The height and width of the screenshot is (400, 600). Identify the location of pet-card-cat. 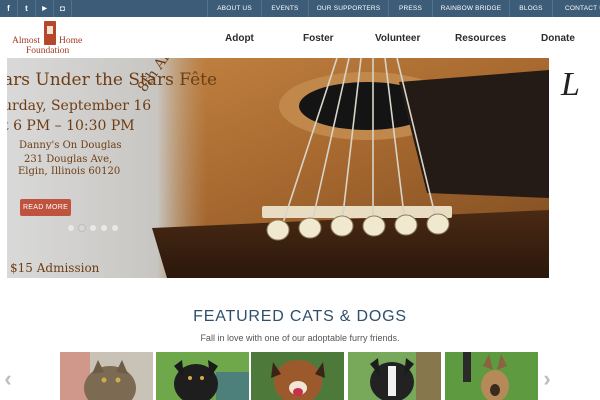
(106, 376).